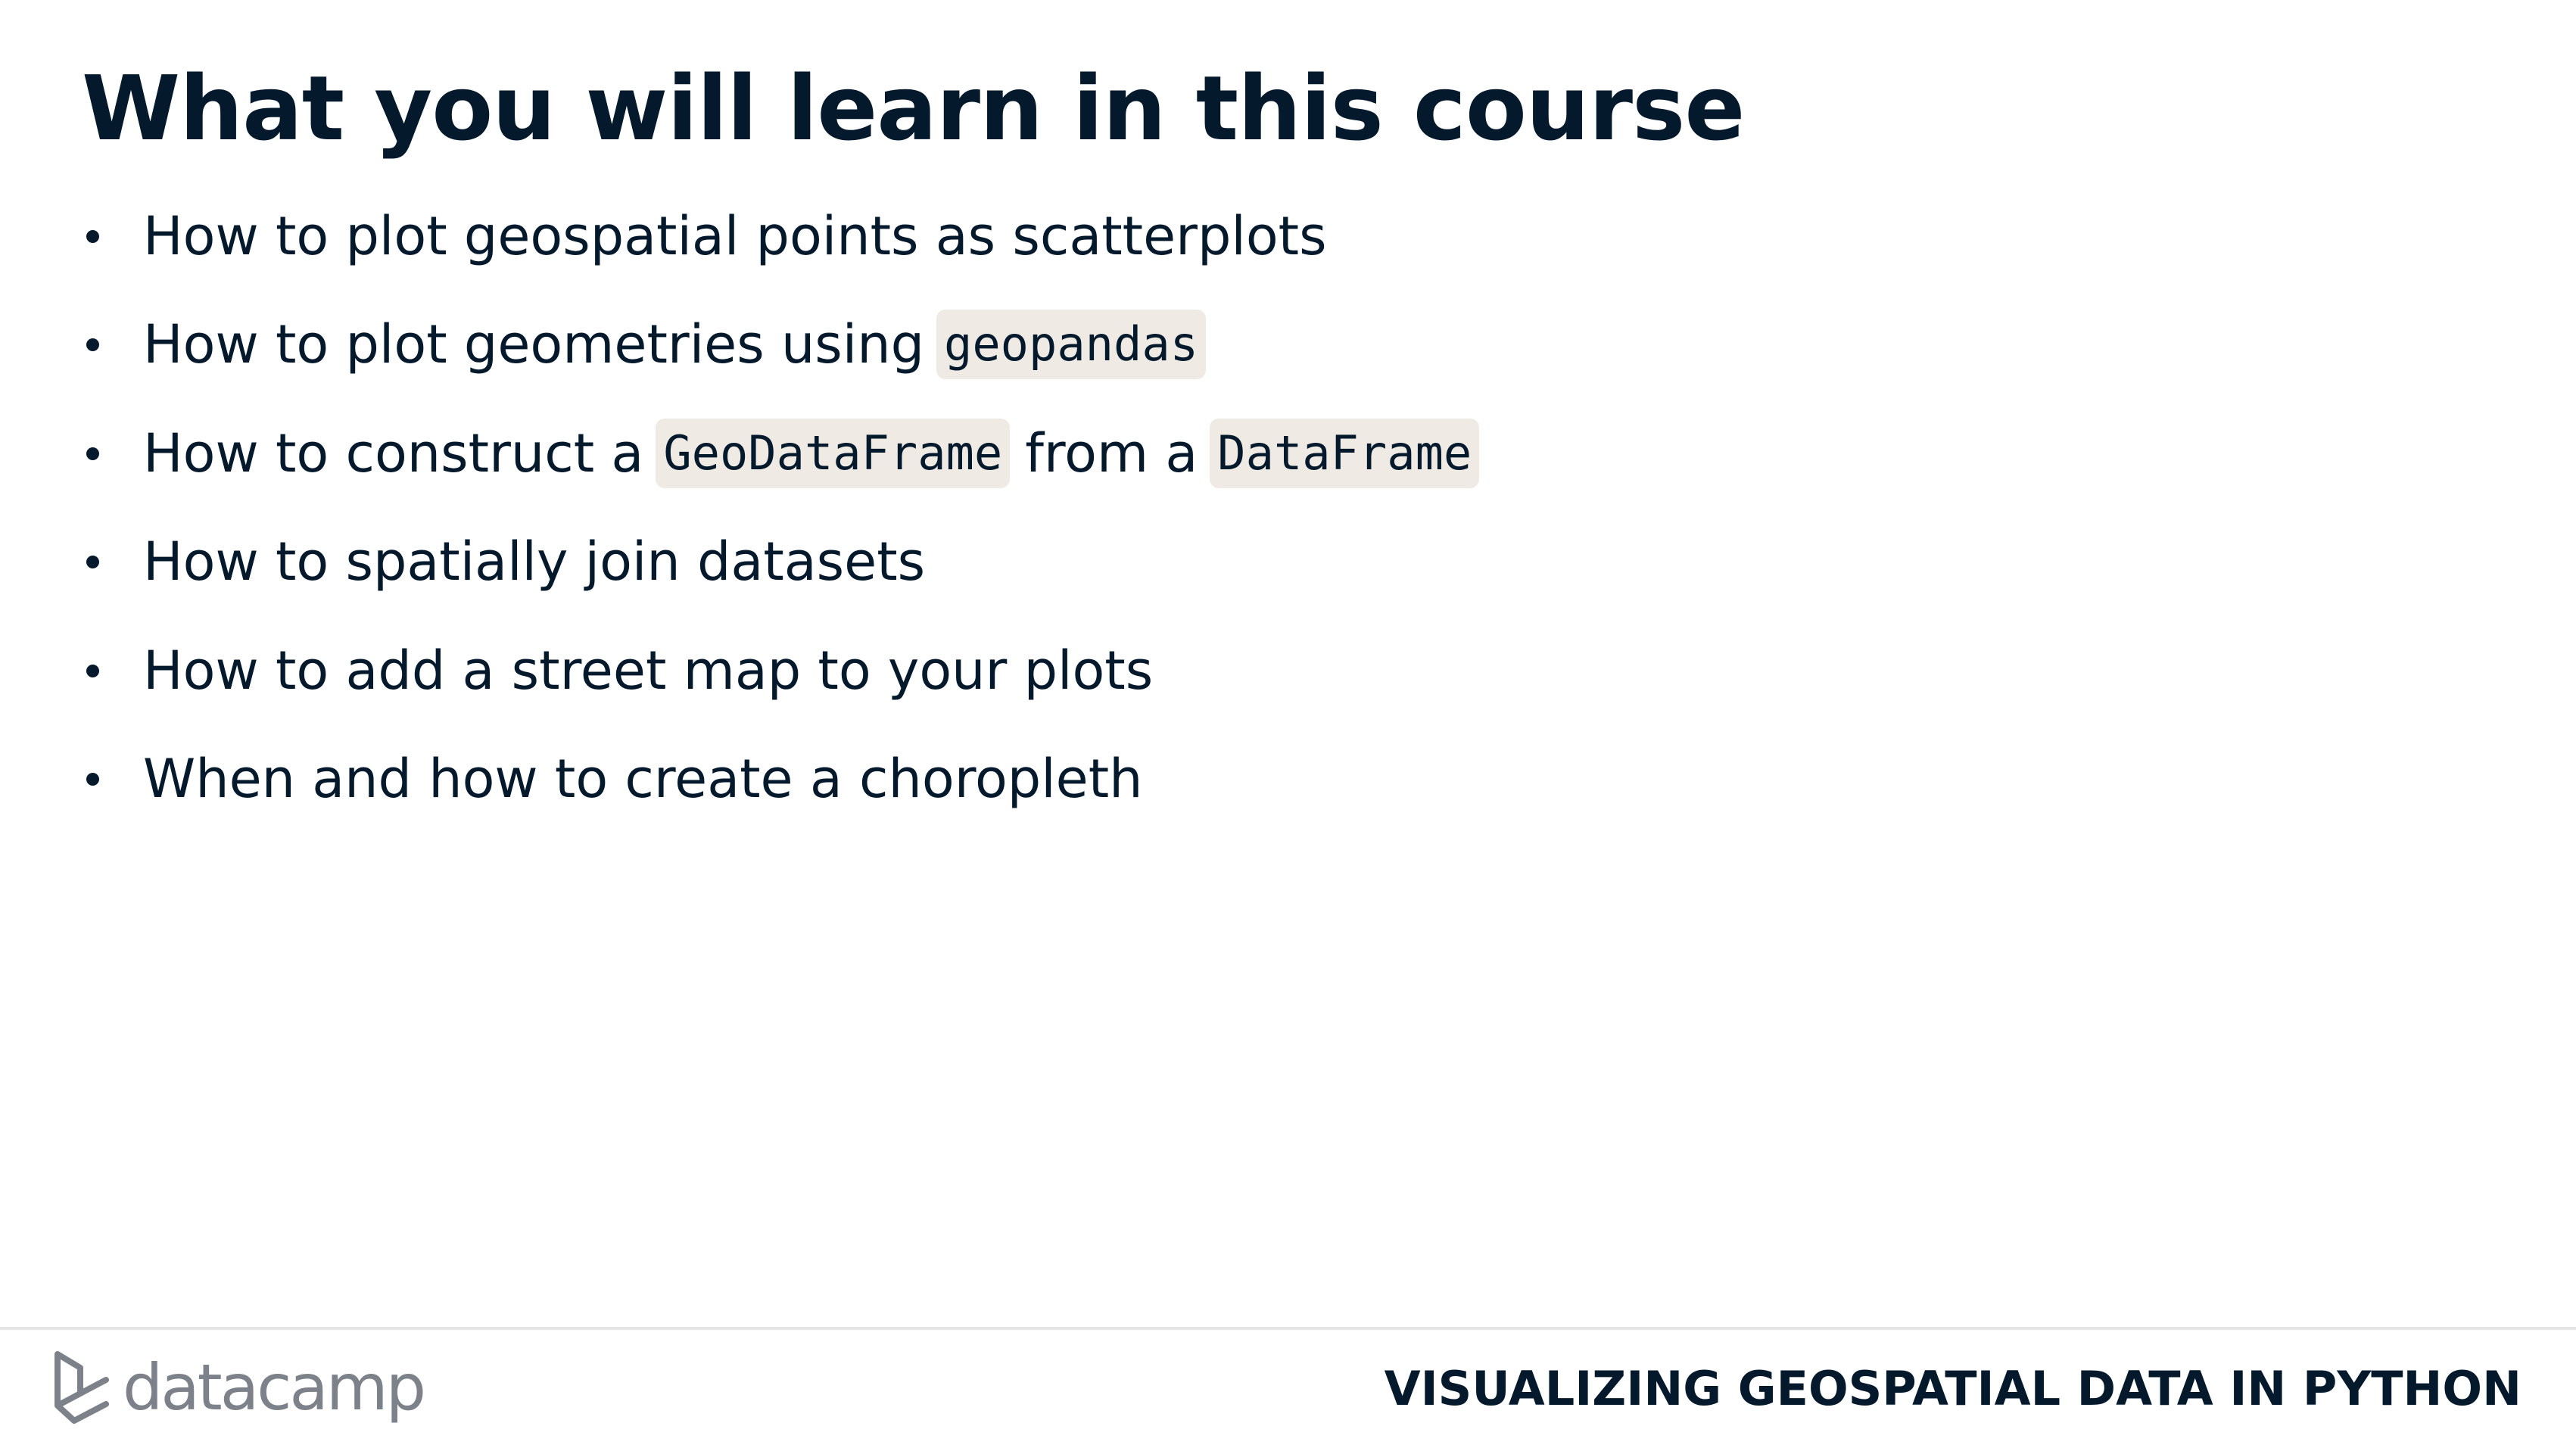 The image size is (2576, 1451). I want to click on bullet-item: How to spatially join datasets, so click(786, 563).